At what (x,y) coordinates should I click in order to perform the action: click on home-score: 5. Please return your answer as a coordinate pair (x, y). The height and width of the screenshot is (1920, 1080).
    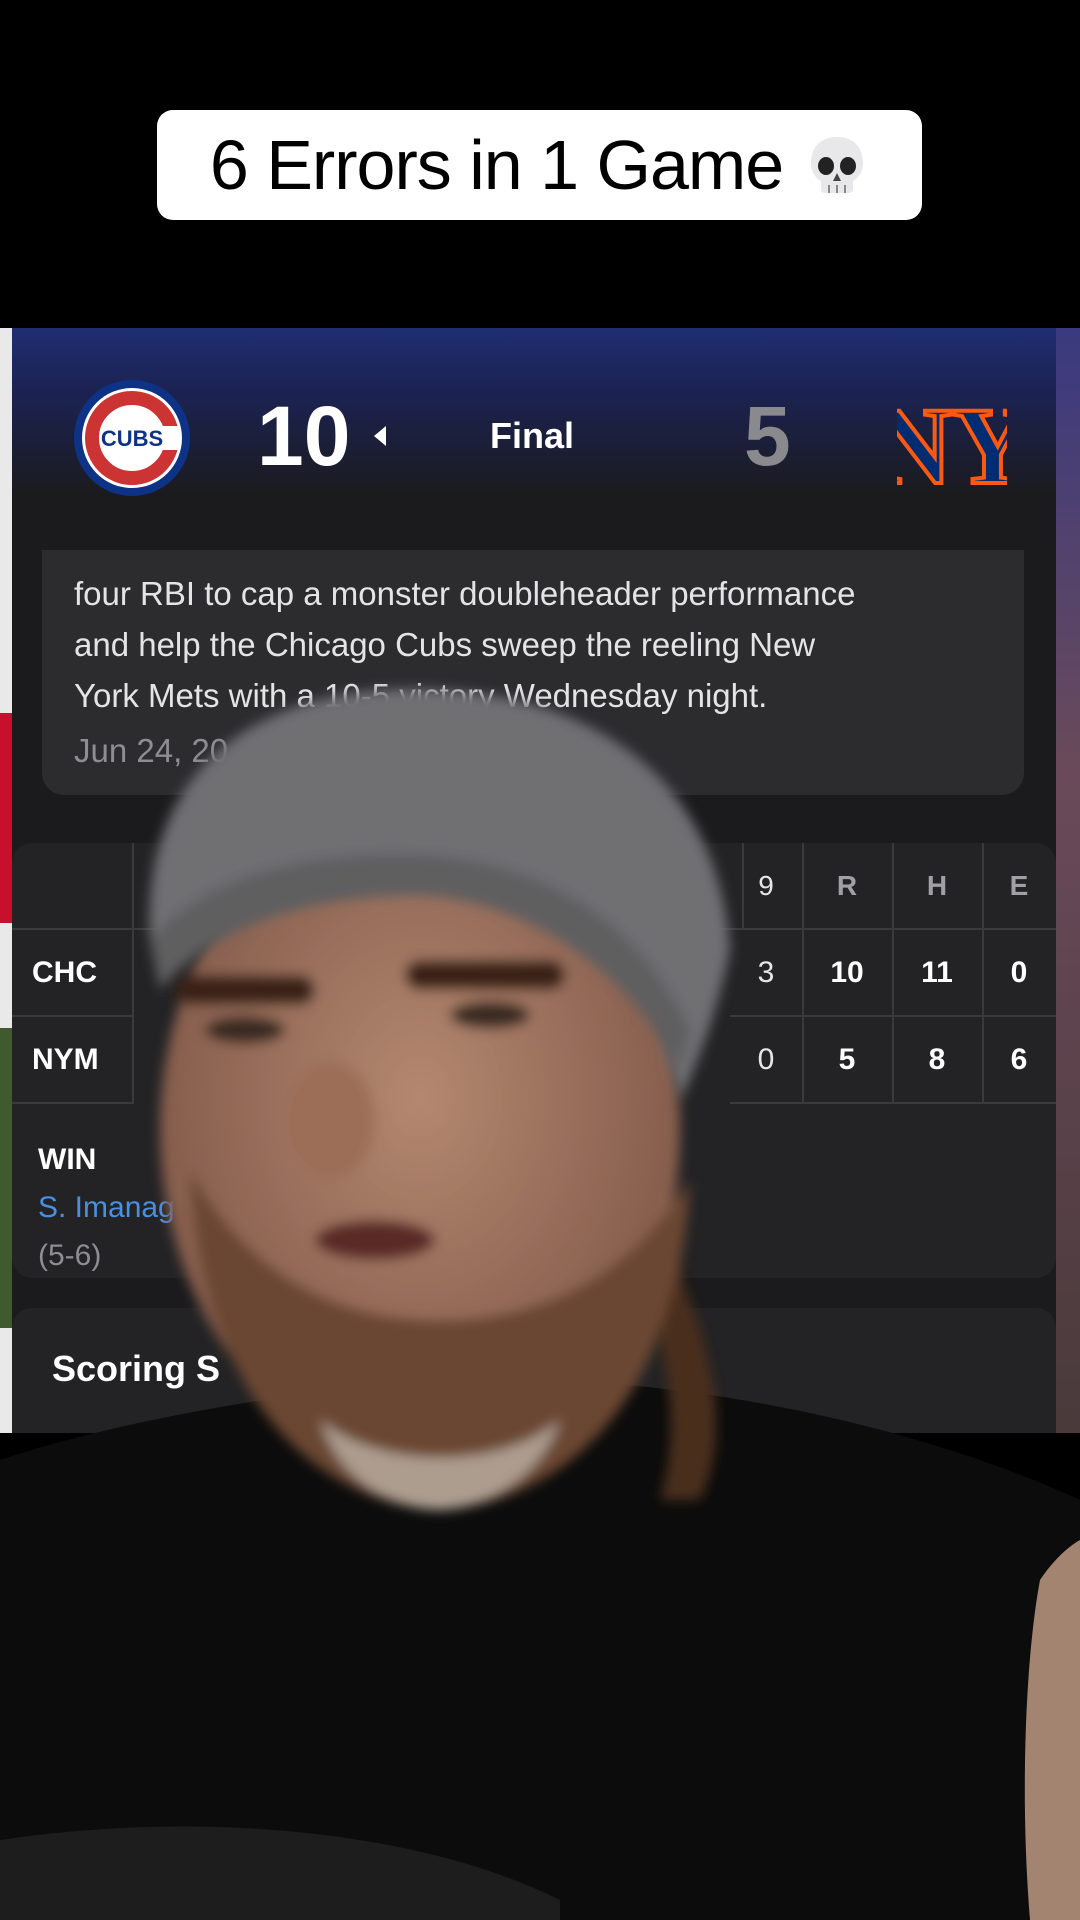
    Looking at the image, I should click on (767, 436).